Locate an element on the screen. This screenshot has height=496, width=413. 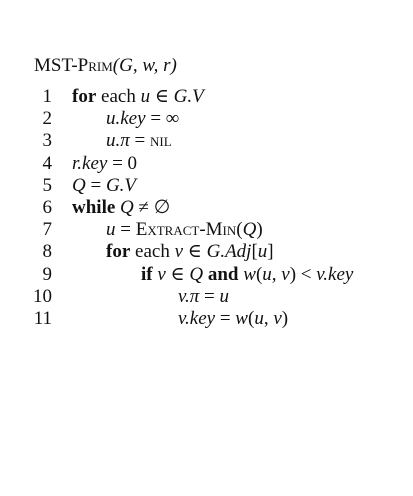
pseudocode-line: 3 u.π = nil is located at coordinates (206, 141).